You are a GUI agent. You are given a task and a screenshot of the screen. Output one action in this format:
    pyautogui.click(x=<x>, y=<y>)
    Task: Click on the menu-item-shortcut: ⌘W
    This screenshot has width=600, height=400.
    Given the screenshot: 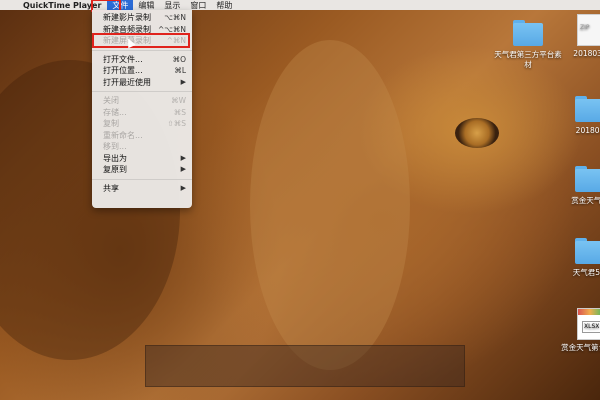 What is the action you would take?
    pyautogui.click(x=178, y=100)
    